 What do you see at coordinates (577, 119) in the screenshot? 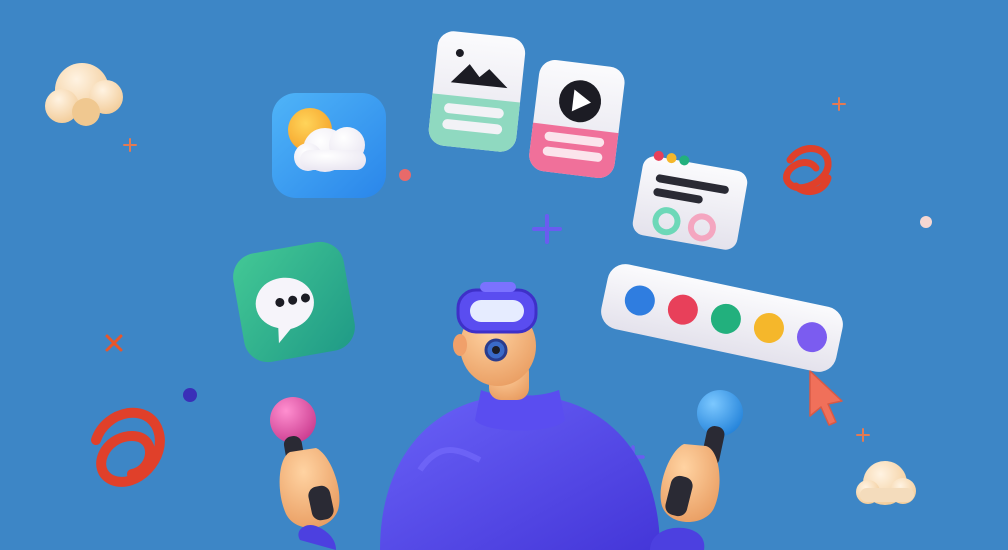
I see `video-player-card-icon` at bounding box center [577, 119].